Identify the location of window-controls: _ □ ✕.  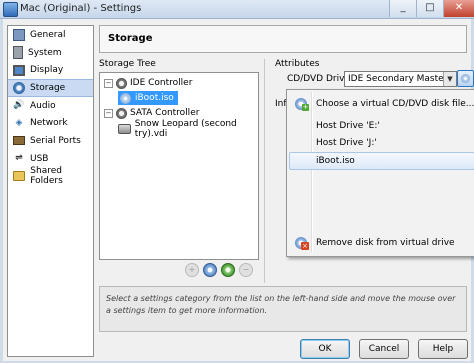
(431, 9).